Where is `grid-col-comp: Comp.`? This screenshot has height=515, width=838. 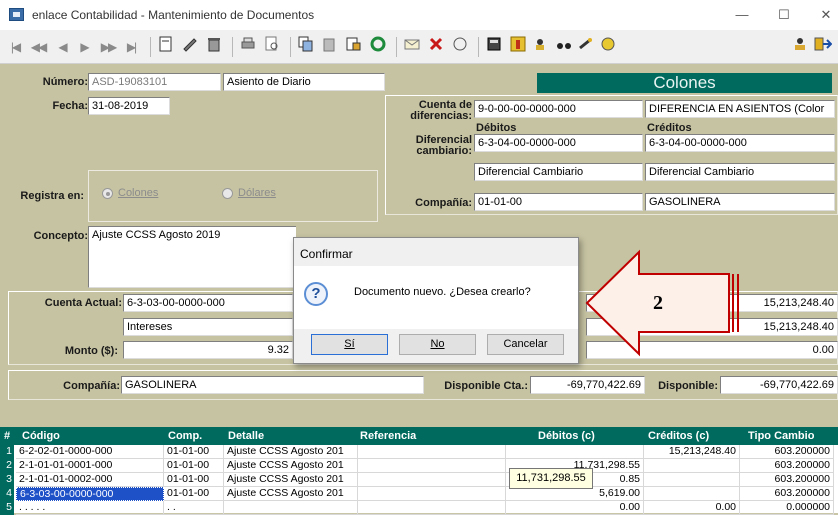
grid-col-comp: Comp. is located at coordinates (185, 436).